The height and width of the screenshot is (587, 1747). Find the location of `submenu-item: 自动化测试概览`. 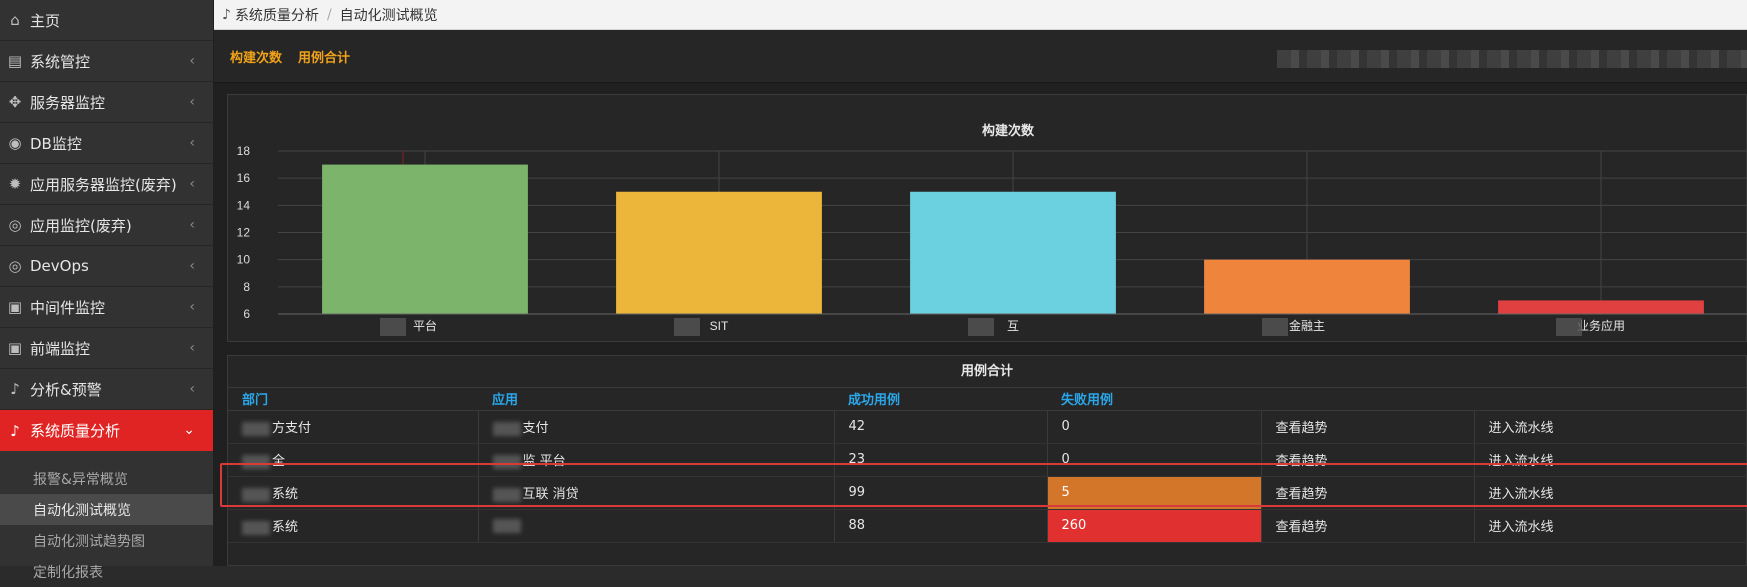

submenu-item: 自动化测试概览 is located at coordinates (106, 509).